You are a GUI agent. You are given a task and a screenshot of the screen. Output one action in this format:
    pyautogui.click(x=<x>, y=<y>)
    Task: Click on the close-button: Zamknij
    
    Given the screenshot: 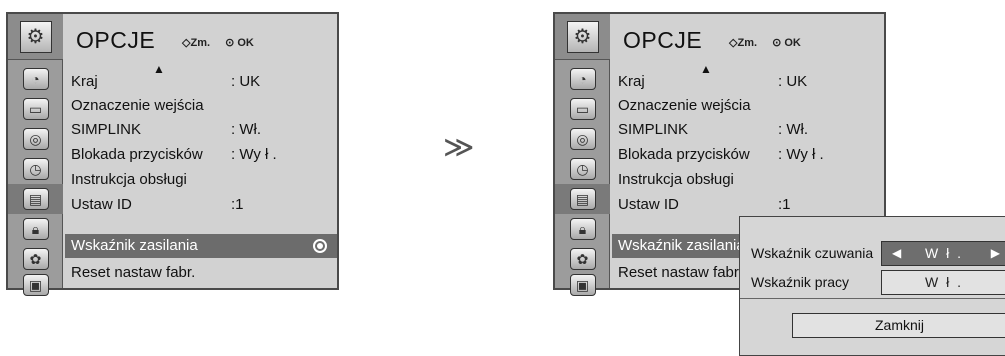 What is the action you would take?
    pyautogui.click(x=898, y=325)
    